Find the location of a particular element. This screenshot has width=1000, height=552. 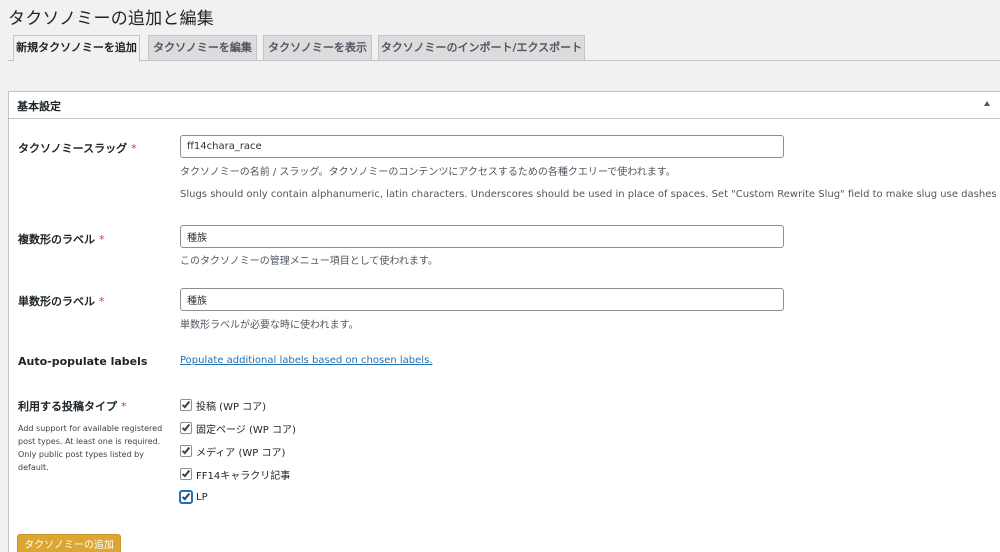

media-type-option-label: メディア (WP コア) is located at coordinates (241, 453).